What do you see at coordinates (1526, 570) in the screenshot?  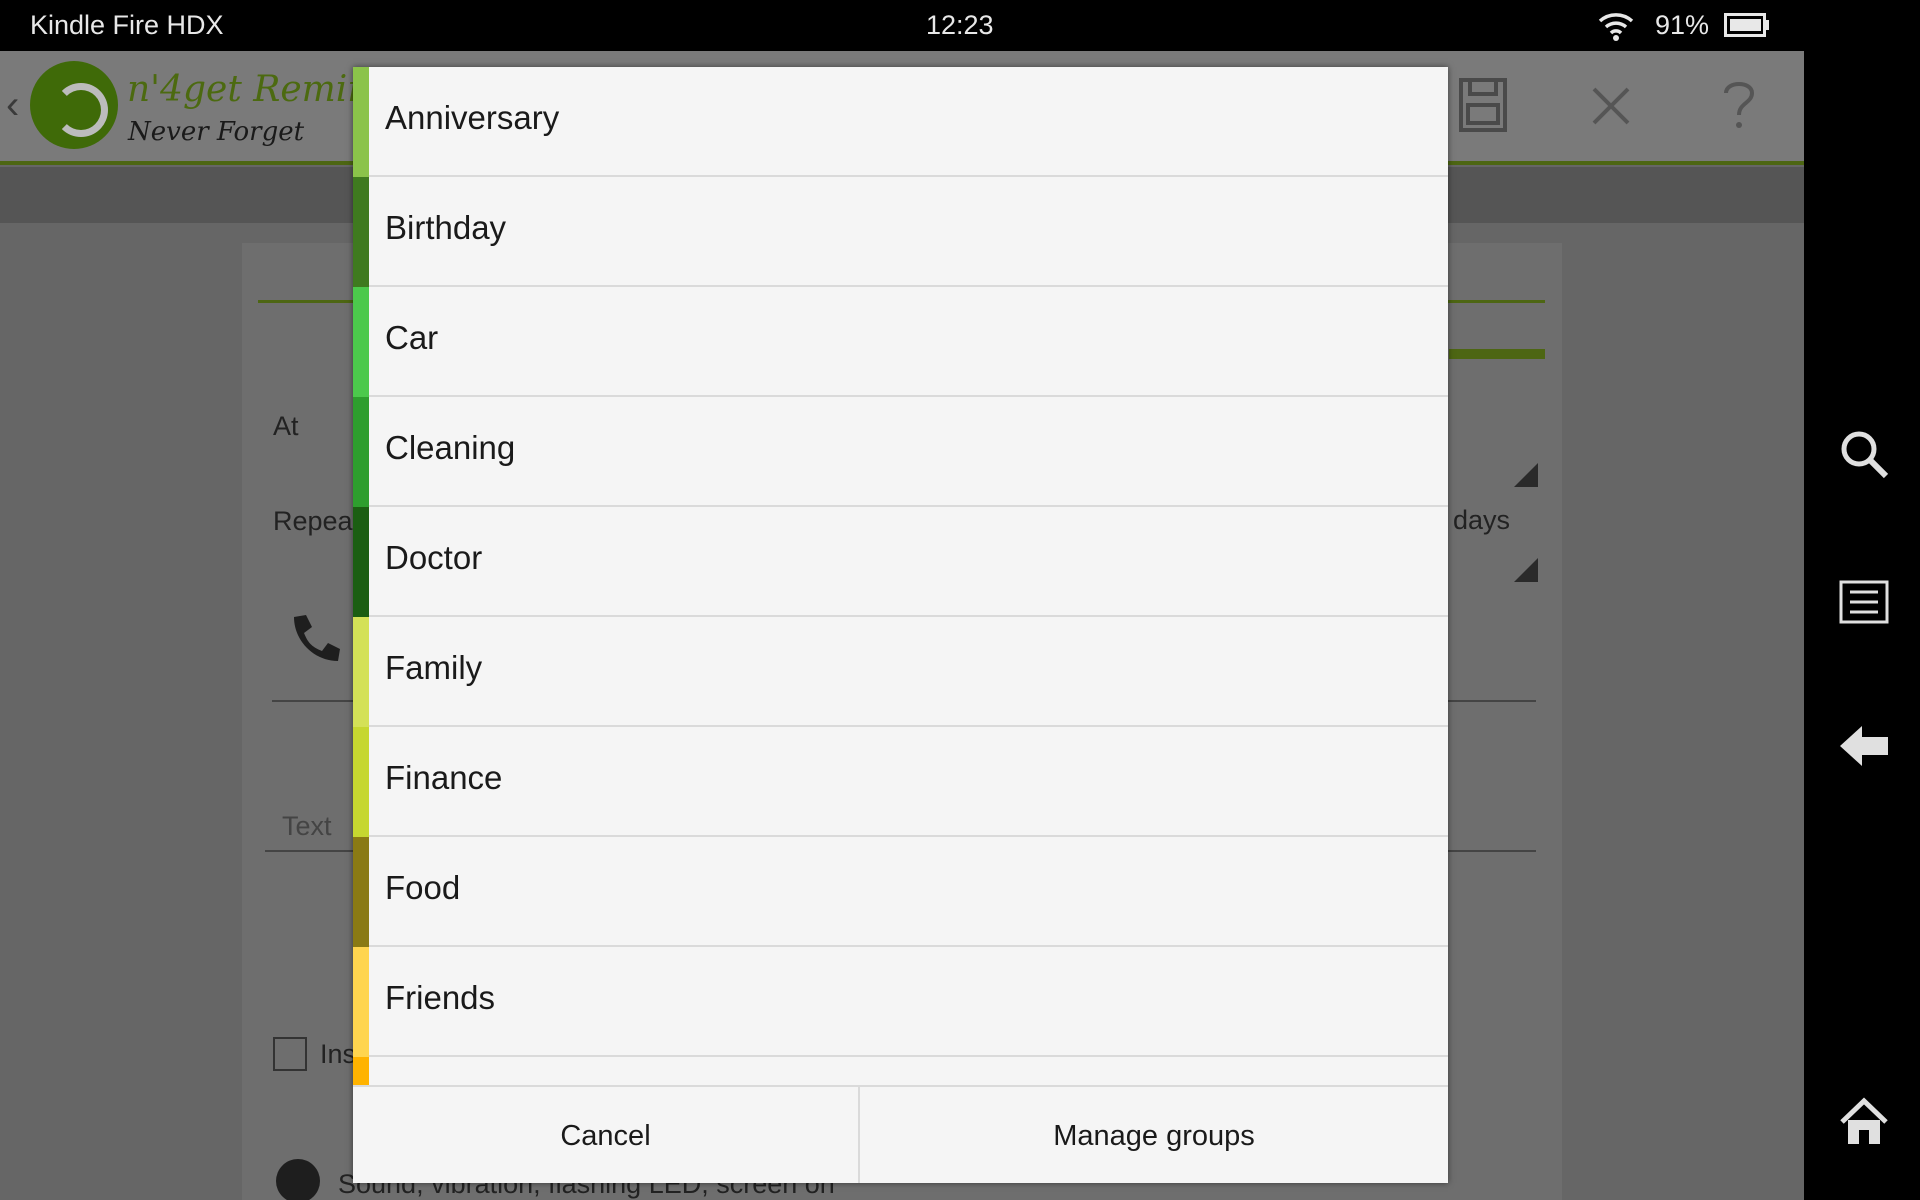 I see `repeat-dropdown-arrow-icon` at bounding box center [1526, 570].